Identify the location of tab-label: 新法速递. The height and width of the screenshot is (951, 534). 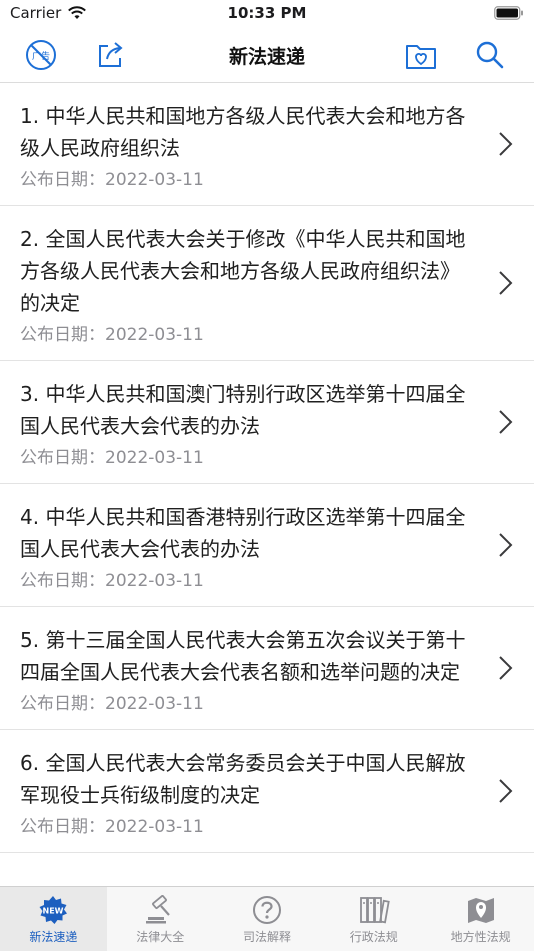
(53, 937).